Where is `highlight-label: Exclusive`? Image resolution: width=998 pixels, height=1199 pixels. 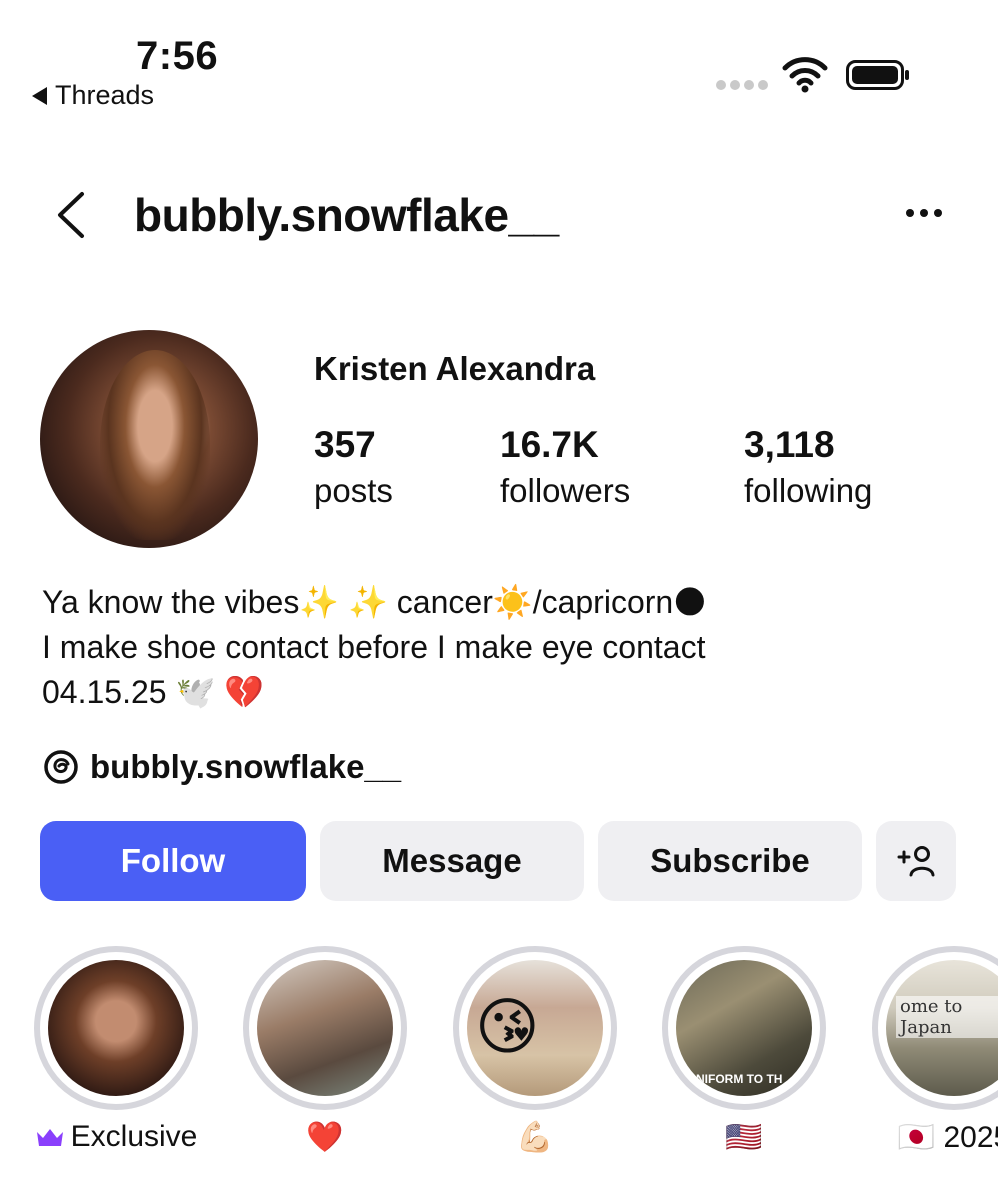 highlight-label: Exclusive is located at coordinates (116, 1137).